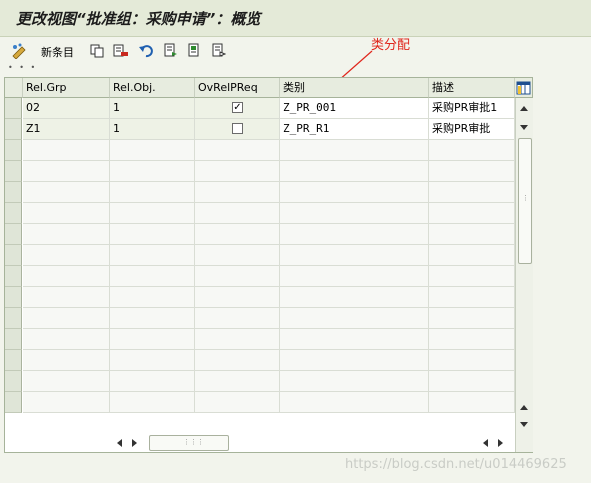 Image resolution: width=591 pixels, height=483 pixels. What do you see at coordinates (57, 52) in the screenshot?
I see `new-entries-button: 新条目` at bounding box center [57, 52].